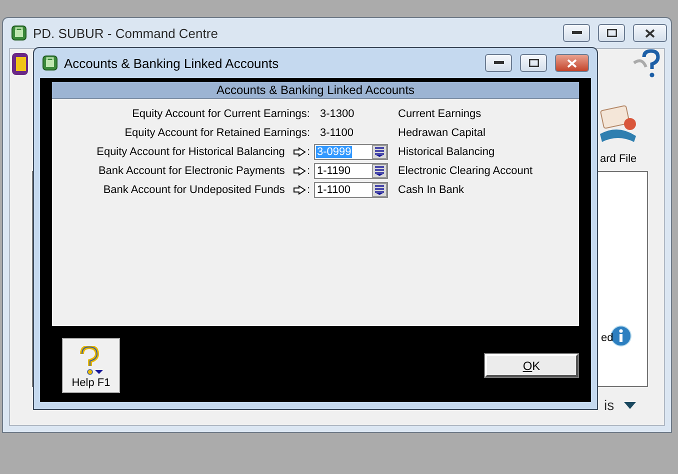  I want to click on account-number: 3-1100, so click(336, 133).